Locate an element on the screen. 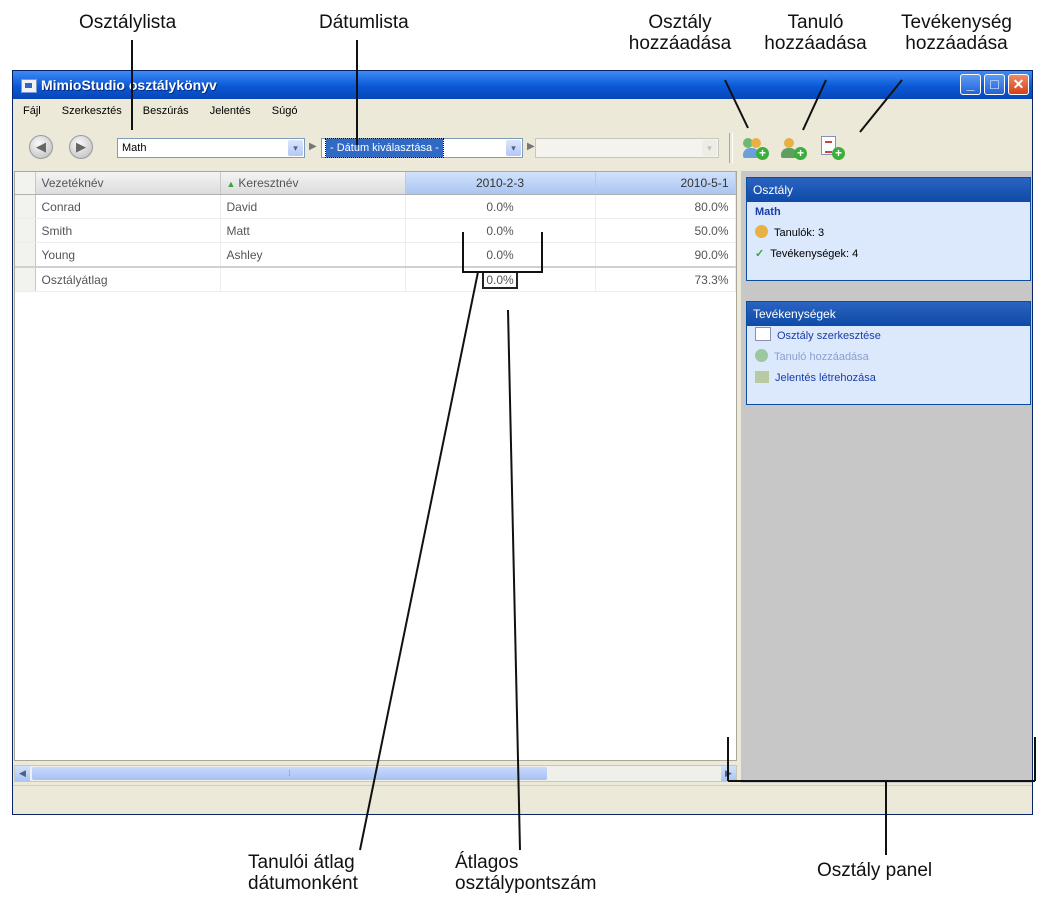 This screenshot has width=1039, height=905. class-list-dropdown: Math ▾ is located at coordinates (211, 148).